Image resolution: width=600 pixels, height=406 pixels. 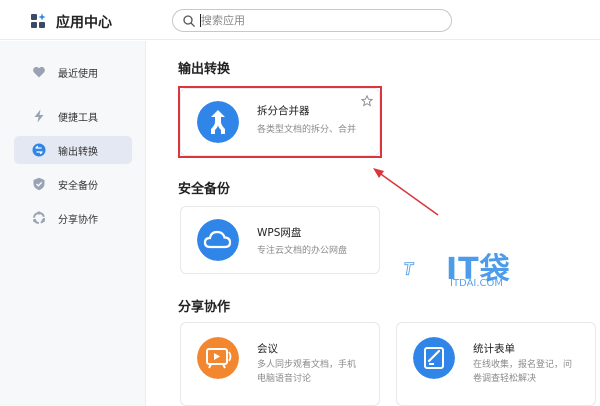 I want to click on sidebar-item-share: 分享协作, so click(x=73, y=218).